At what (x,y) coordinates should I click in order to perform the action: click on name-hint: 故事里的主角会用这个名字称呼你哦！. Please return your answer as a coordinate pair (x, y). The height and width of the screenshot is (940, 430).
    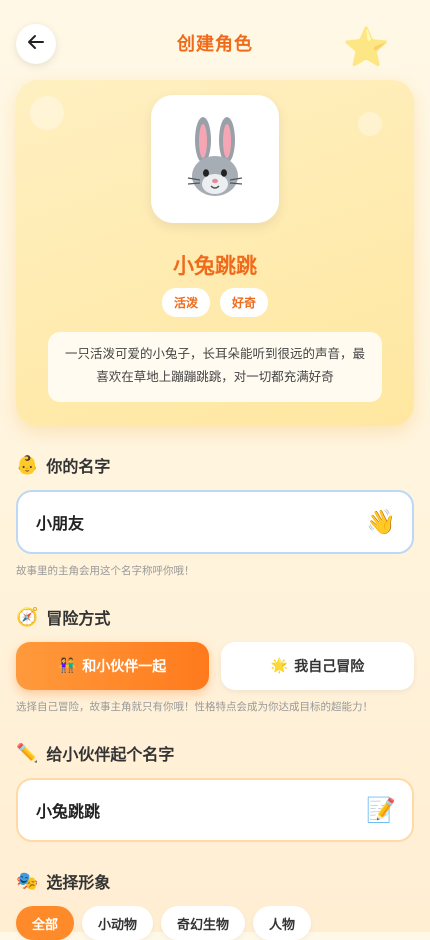
    Looking at the image, I should click on (105, 571).